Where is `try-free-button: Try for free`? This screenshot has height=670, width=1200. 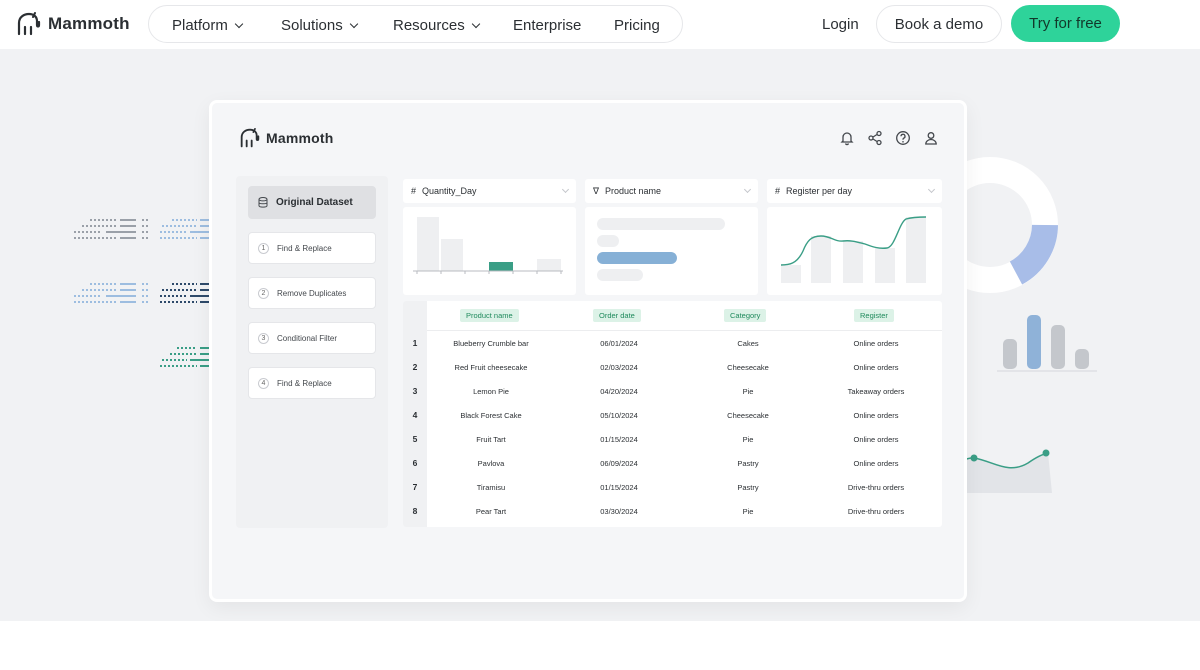 try-free-button: Try for free is located at coordinates (1065, 23).